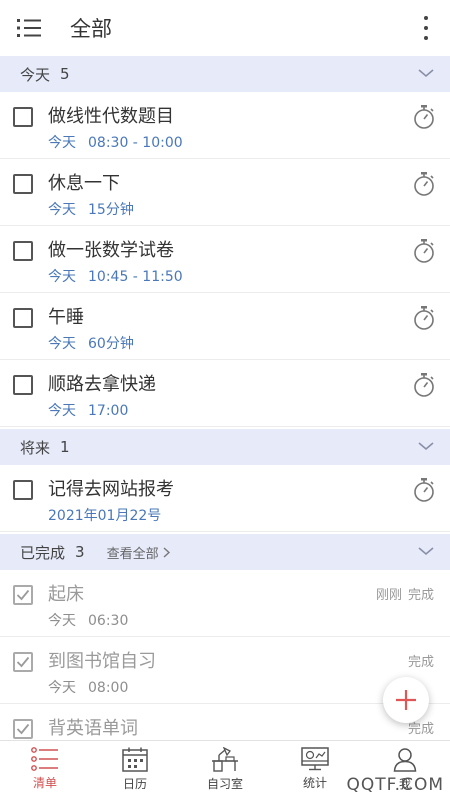  Describe the element at coordinates (225, 259) in the screenshot. I see `task-item: 做一张数学试卷 今天 10:45 - 11:50` at that location.